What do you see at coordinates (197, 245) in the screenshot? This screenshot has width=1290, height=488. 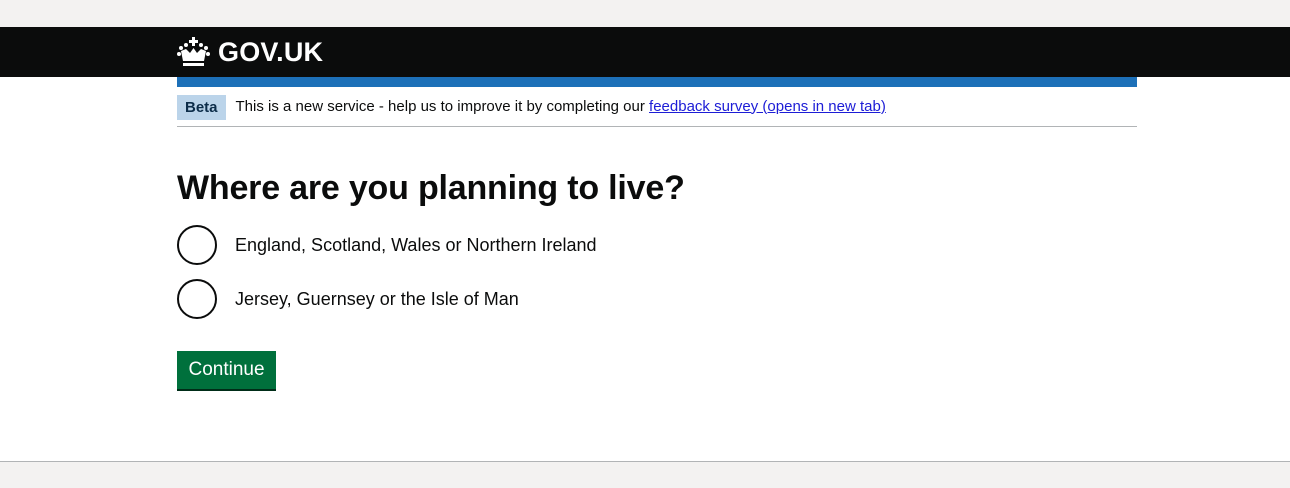 I see `radio-button-uk` at bounding box center [197, 245].